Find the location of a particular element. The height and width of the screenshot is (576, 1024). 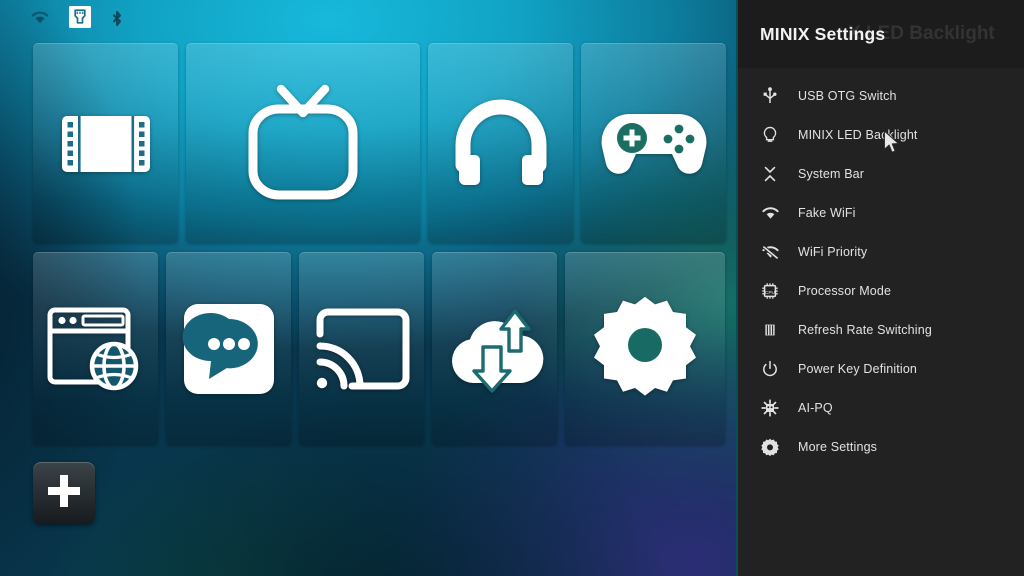

headphones-icon is located at coordinates (501, 143).